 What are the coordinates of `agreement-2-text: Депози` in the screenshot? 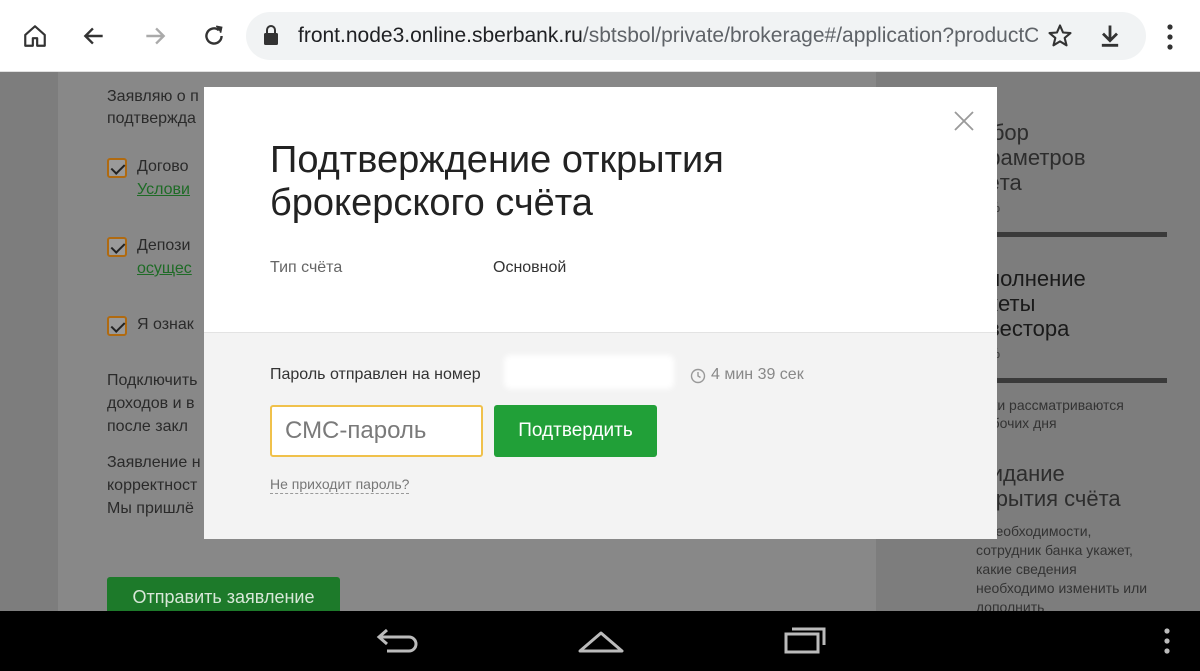 It's located at (164, 245).